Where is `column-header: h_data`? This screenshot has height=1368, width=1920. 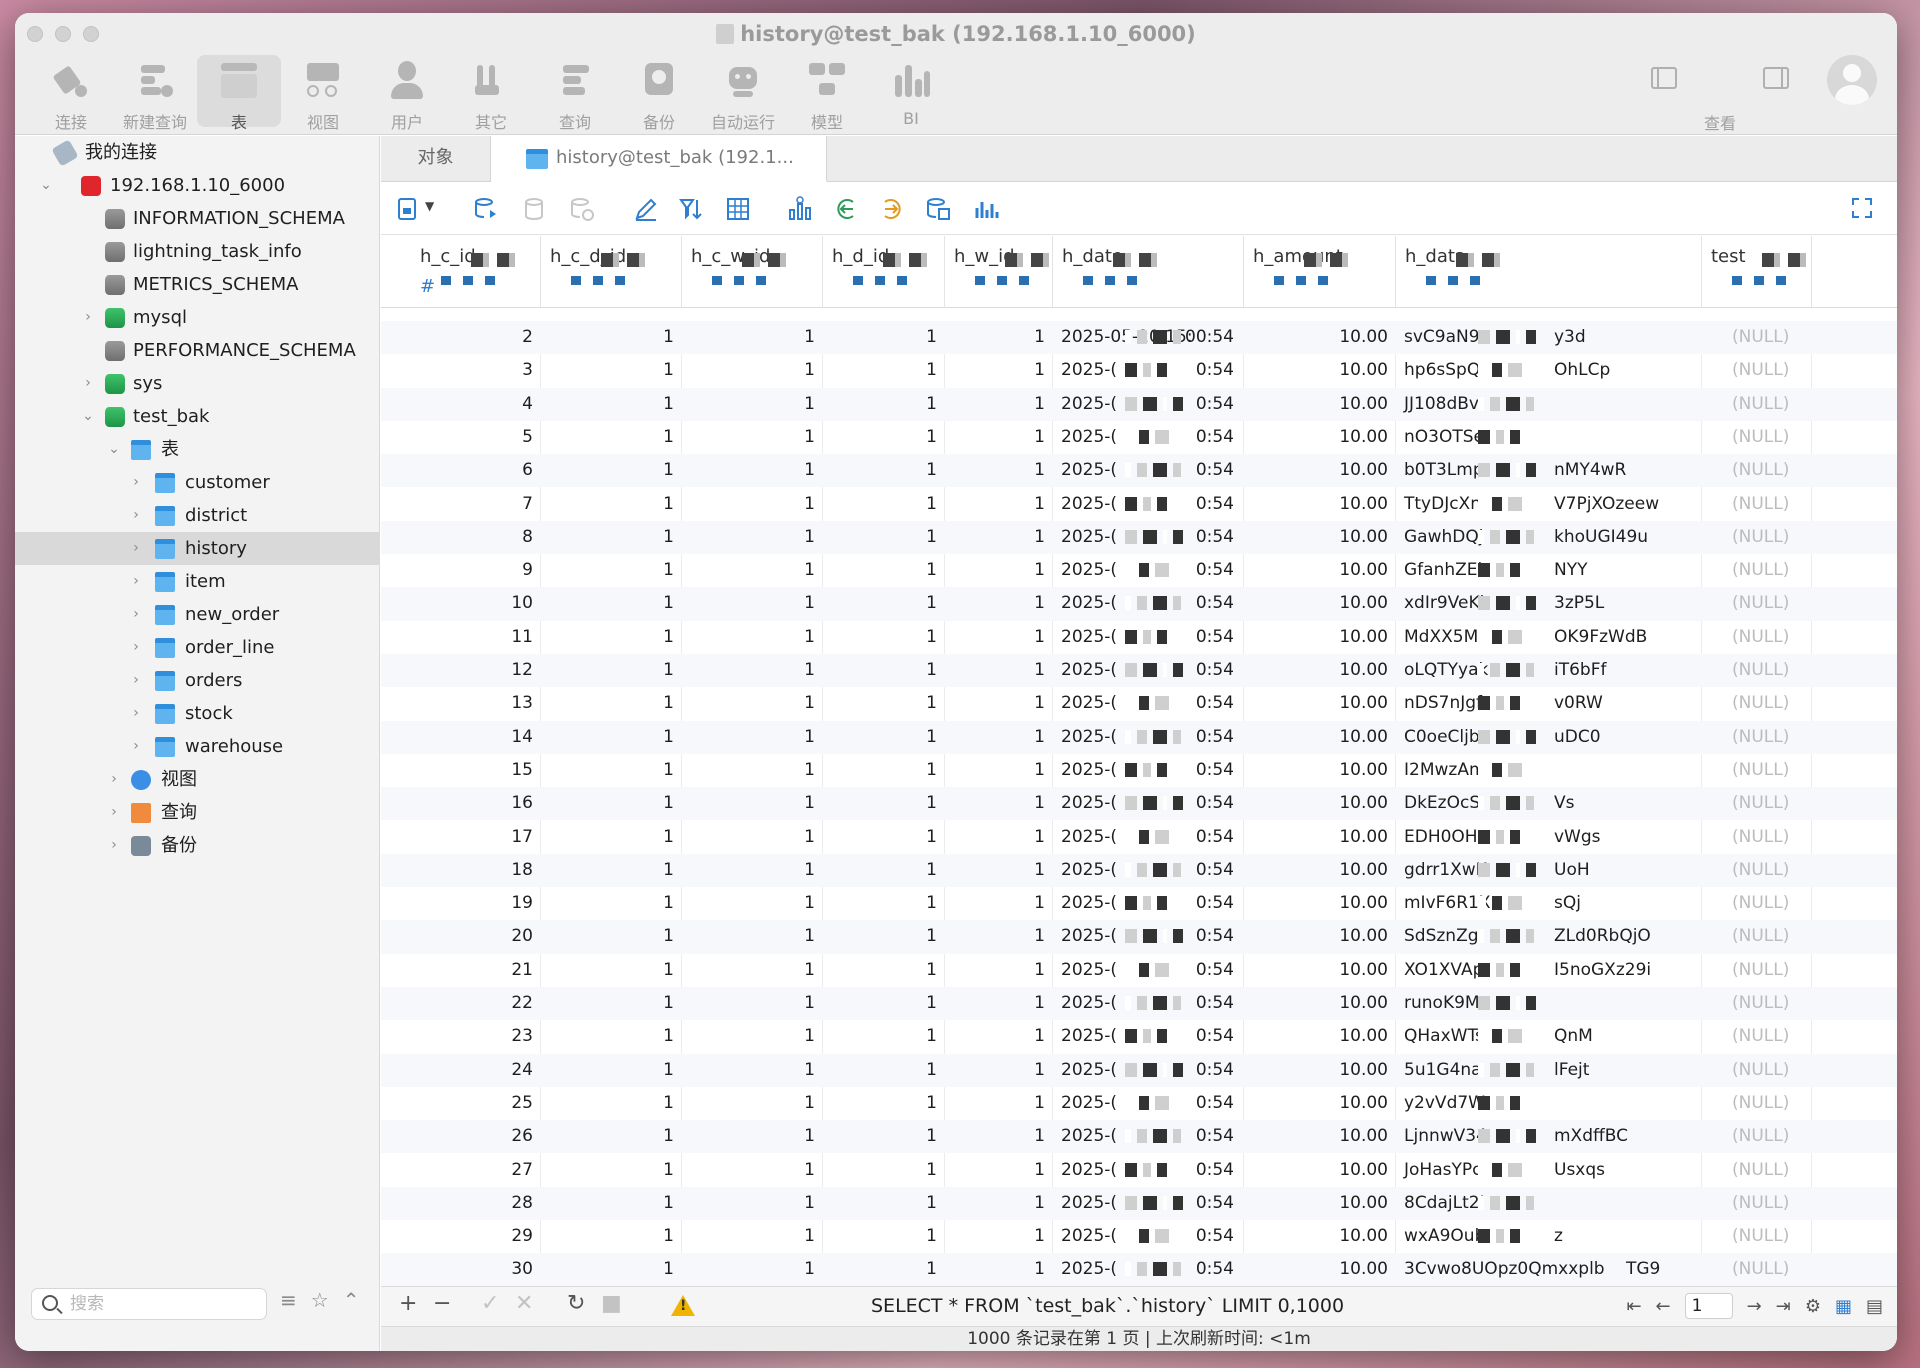
column-header: h_data is located at coordinates (1549, 272).